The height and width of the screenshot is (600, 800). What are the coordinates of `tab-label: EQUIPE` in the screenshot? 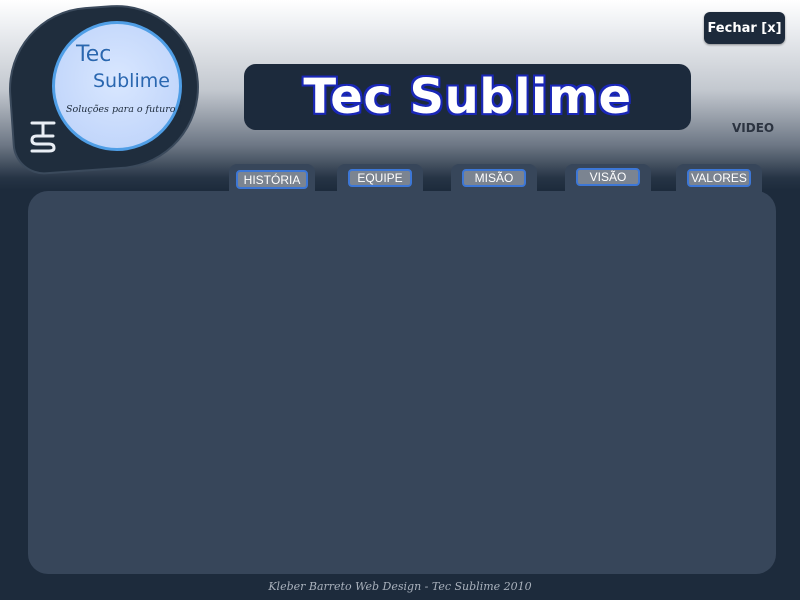 It's located at (380, 178).